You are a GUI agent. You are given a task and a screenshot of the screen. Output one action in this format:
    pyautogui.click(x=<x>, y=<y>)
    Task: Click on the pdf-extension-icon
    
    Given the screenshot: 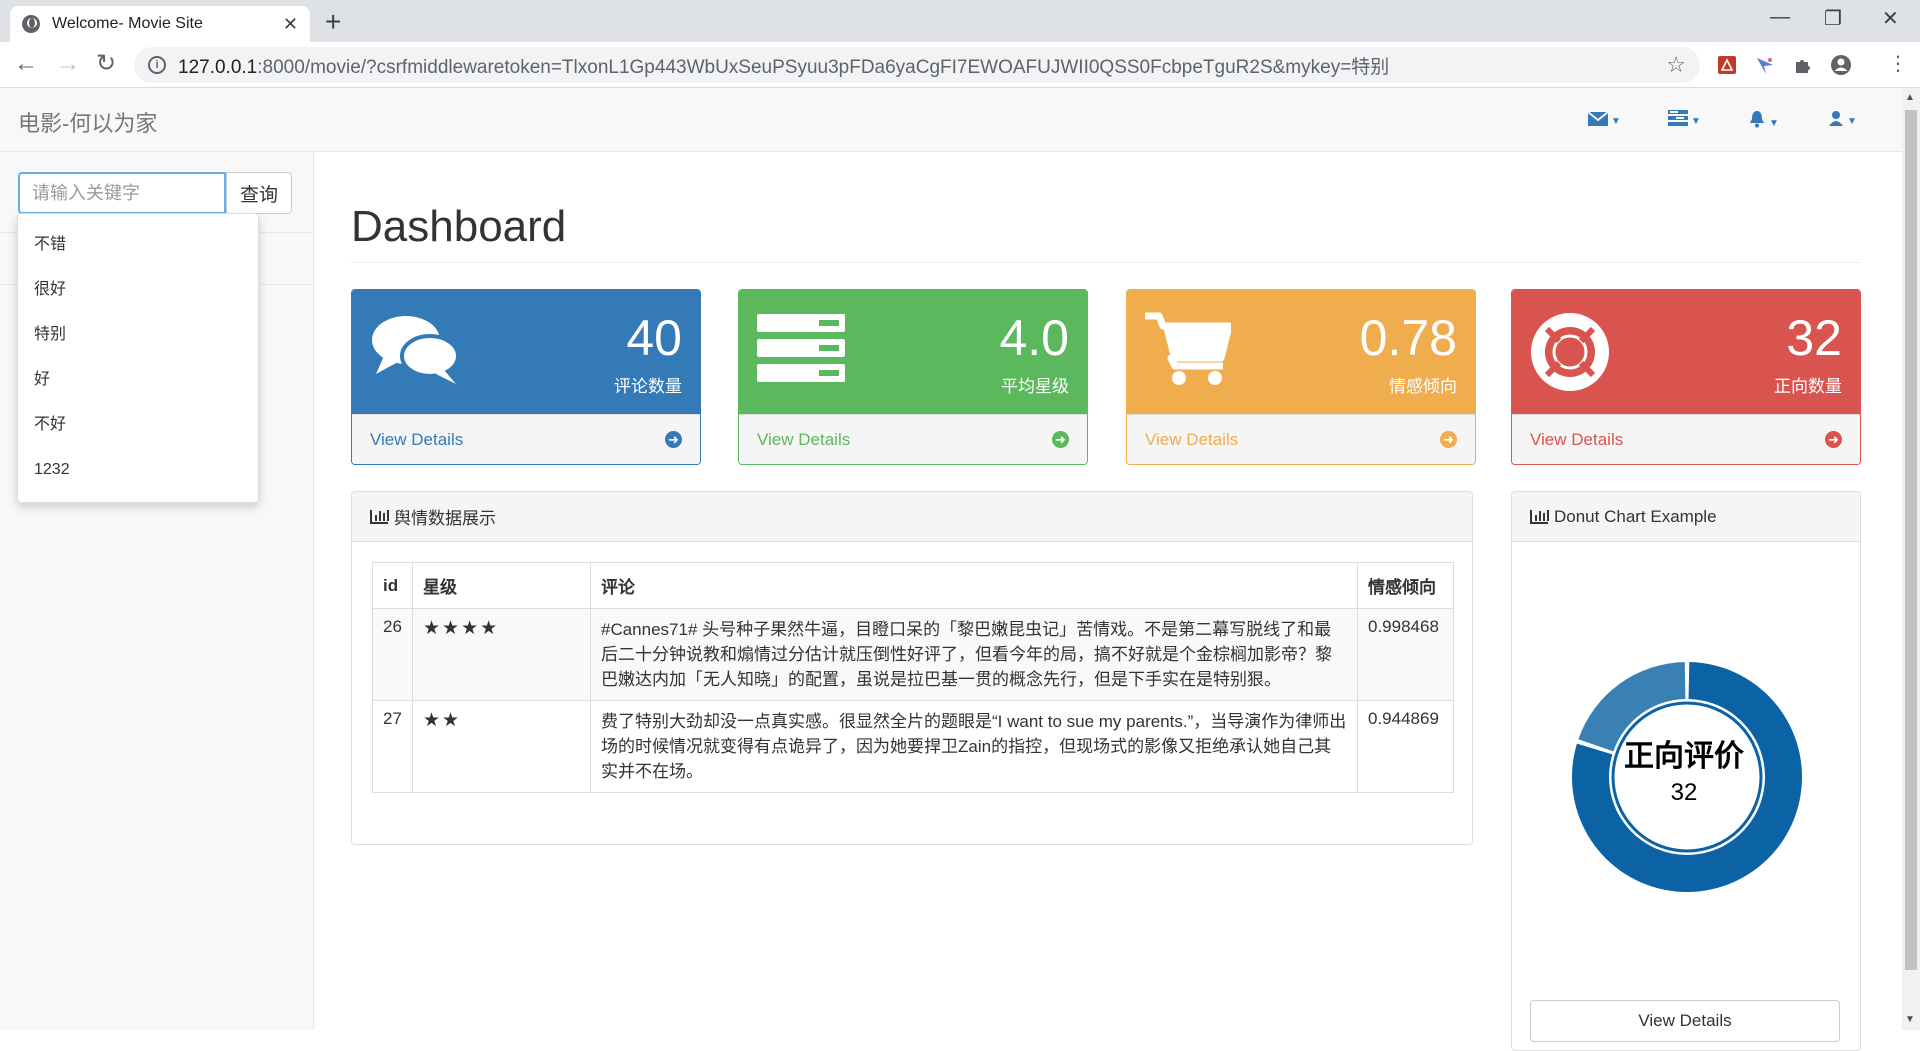 What is the action you would take?
    pyautogui.click(x=1727, y=65)
    